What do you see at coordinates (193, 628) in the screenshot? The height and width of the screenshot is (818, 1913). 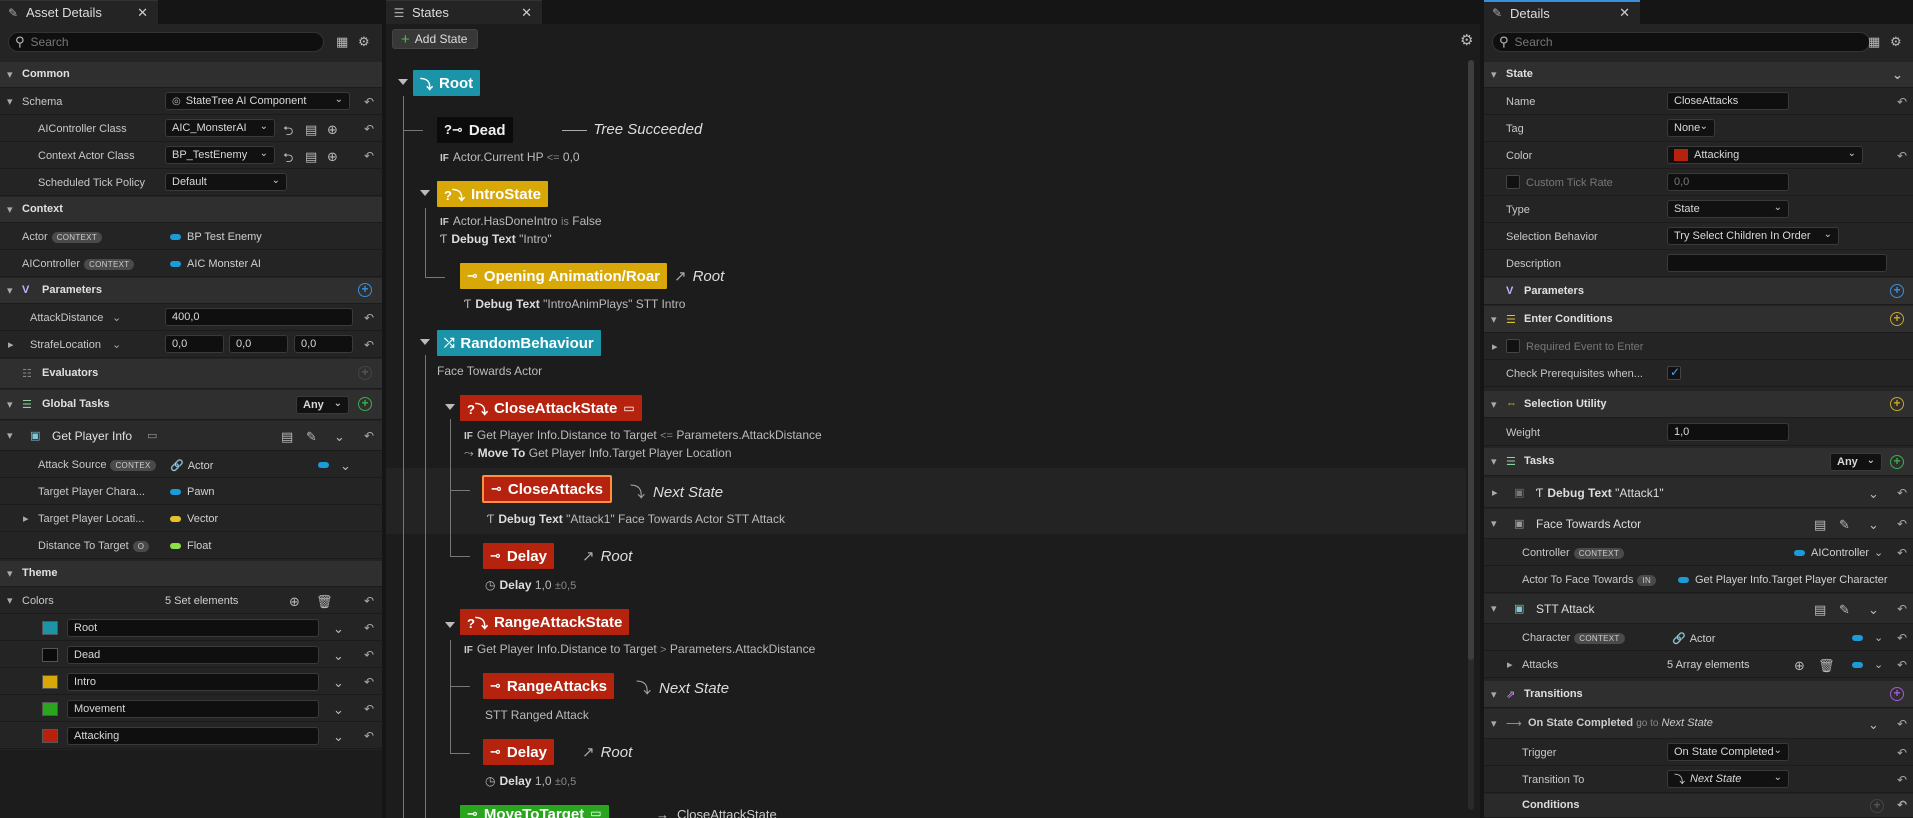 I see `theme-color-name-input: Root` at bounding box center [193, 628].